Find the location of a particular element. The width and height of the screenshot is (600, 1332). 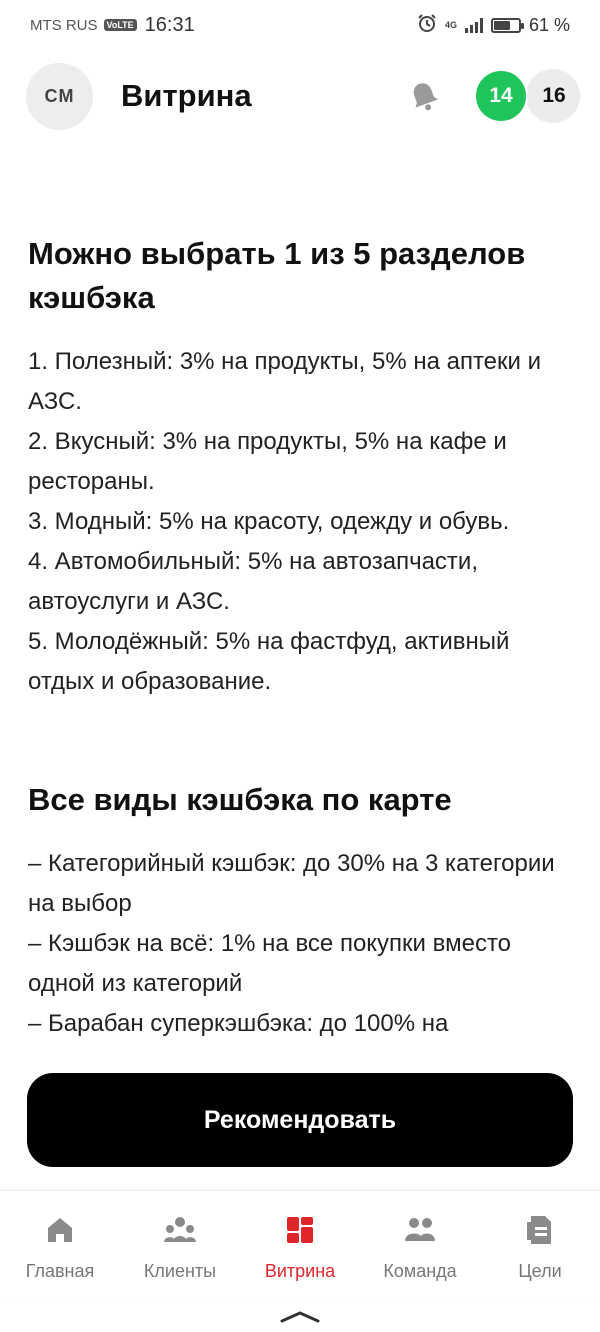

nav-label: Главная is located at coordinates (60, 1271).